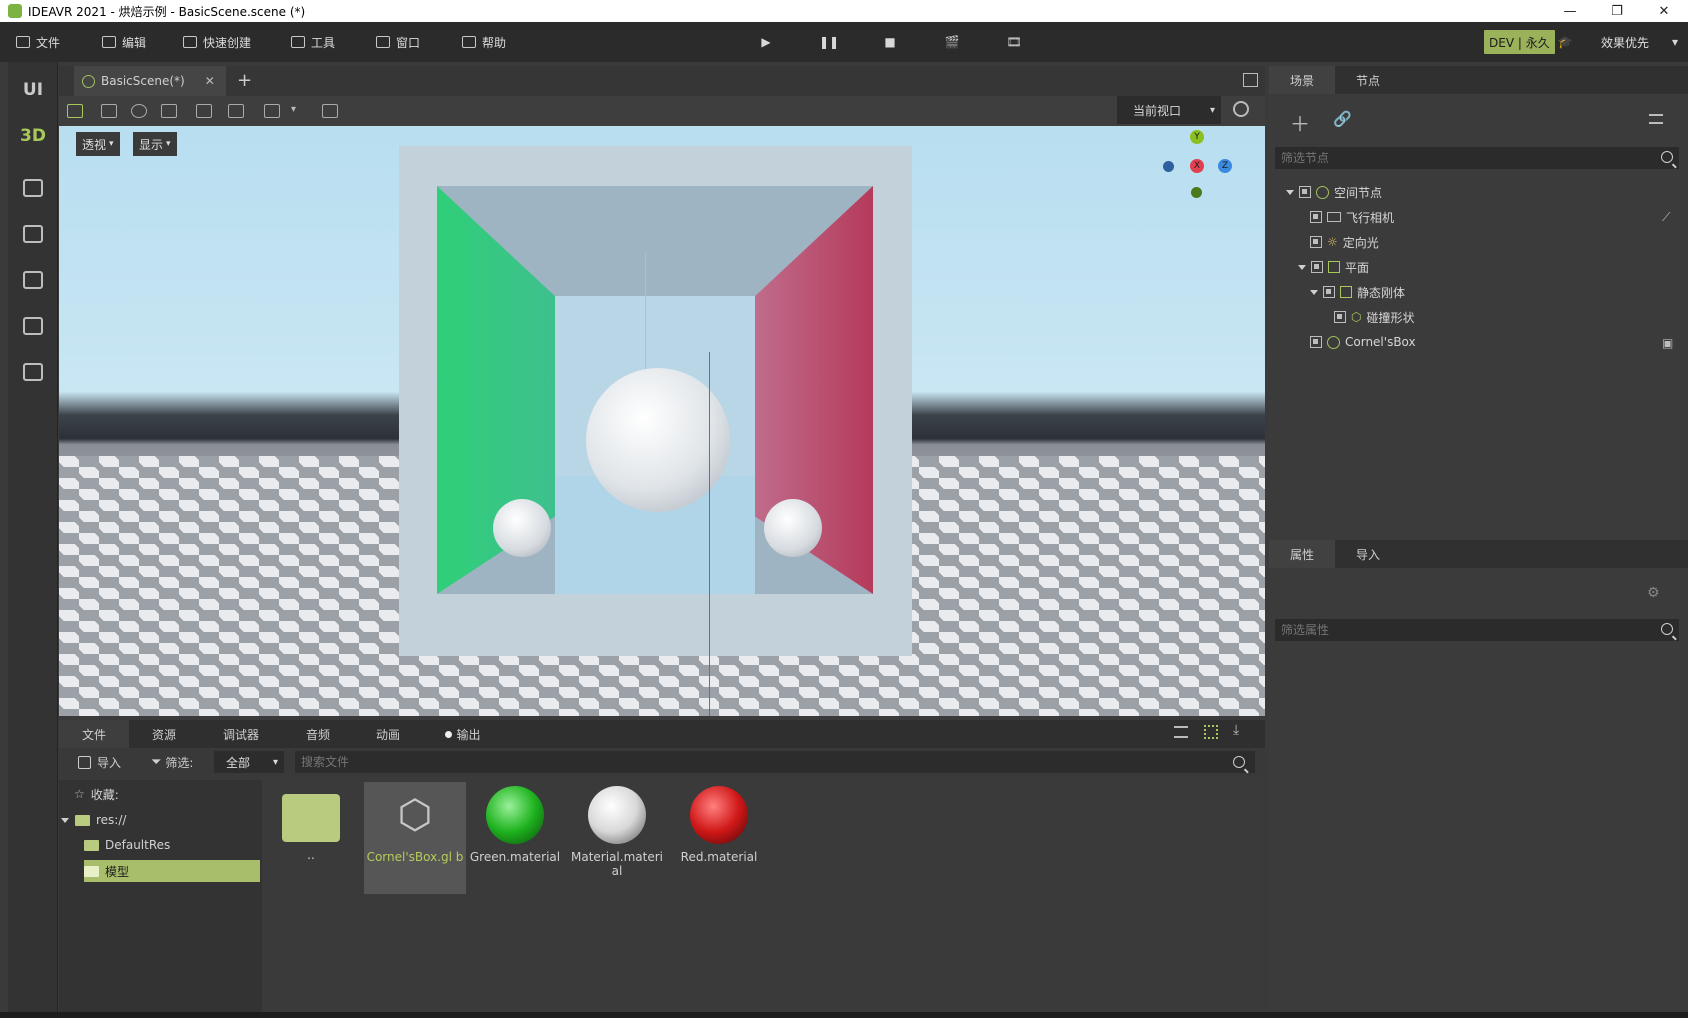 The height and width of the screenshot is (1018, 1688). I want to click on measure-icon, so click(272, 111).